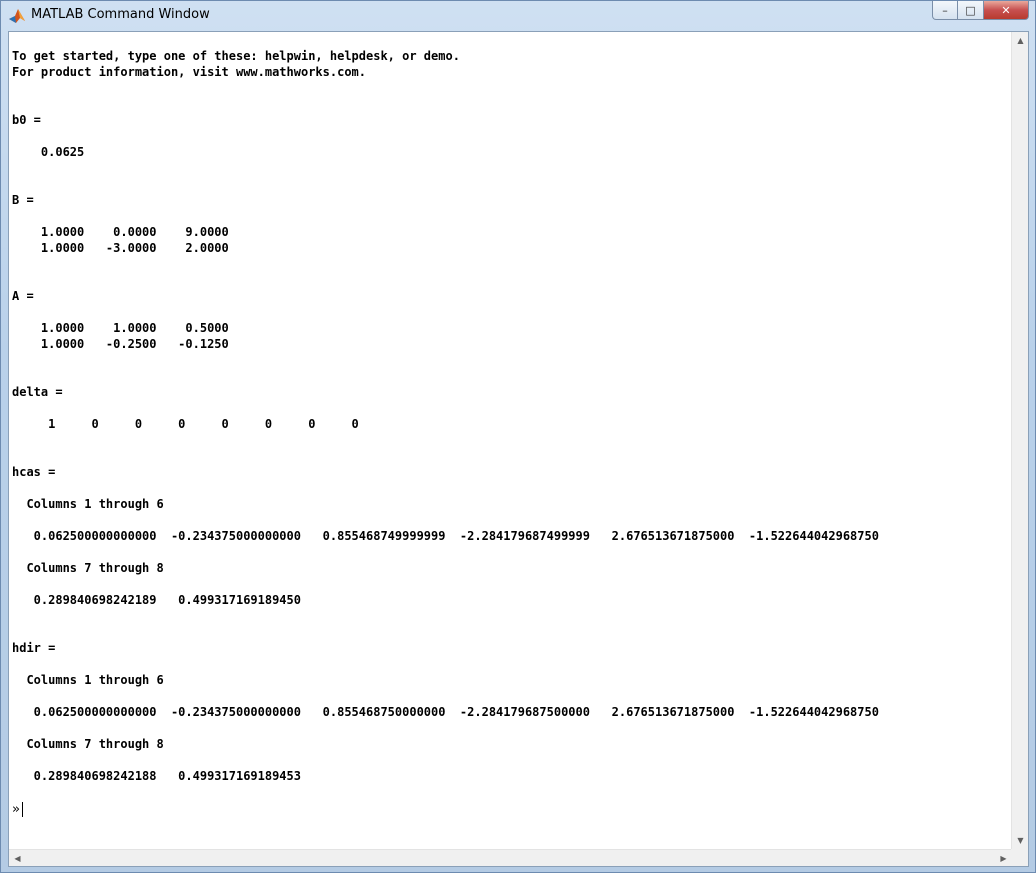 This screenshot has width=1036, height=873. What do you see at coordinates (17, 16) in the screenshot?
I see `matlab-icon` at bounding box center [17, 16].